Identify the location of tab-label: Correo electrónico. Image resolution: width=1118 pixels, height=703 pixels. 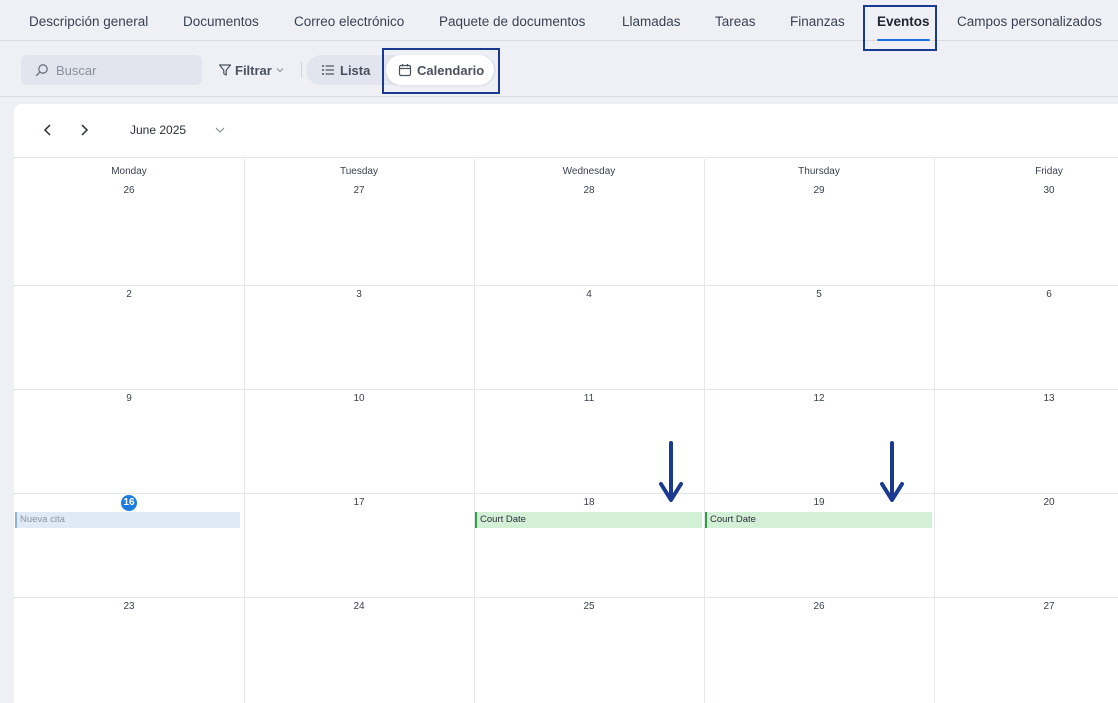
(349, 21).